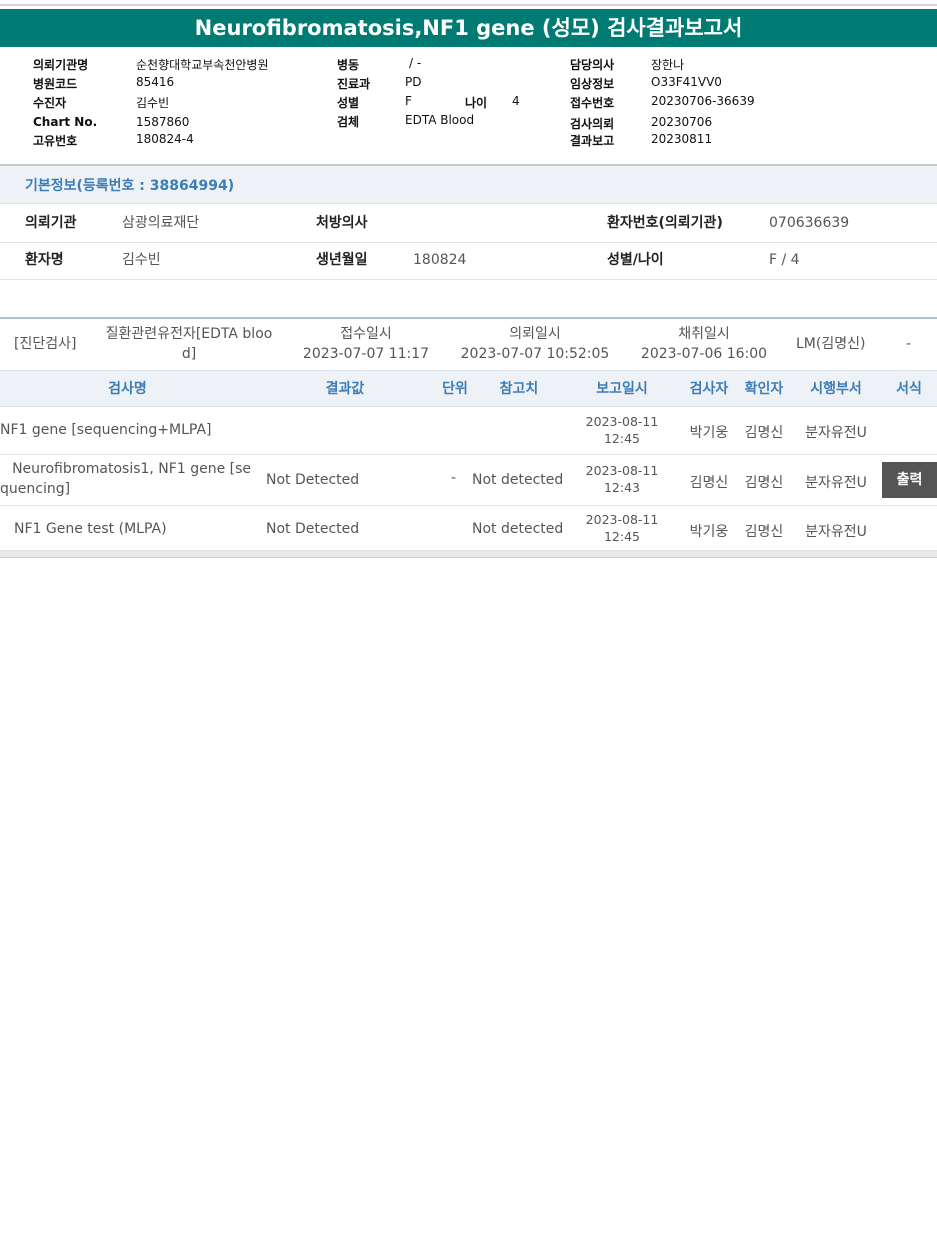 This screenshot has height=1240, width=937. What do you see at coordinates (455, 389) in the screenshot?
I see `header-unit: 단위` at bounding box center [455, 389].